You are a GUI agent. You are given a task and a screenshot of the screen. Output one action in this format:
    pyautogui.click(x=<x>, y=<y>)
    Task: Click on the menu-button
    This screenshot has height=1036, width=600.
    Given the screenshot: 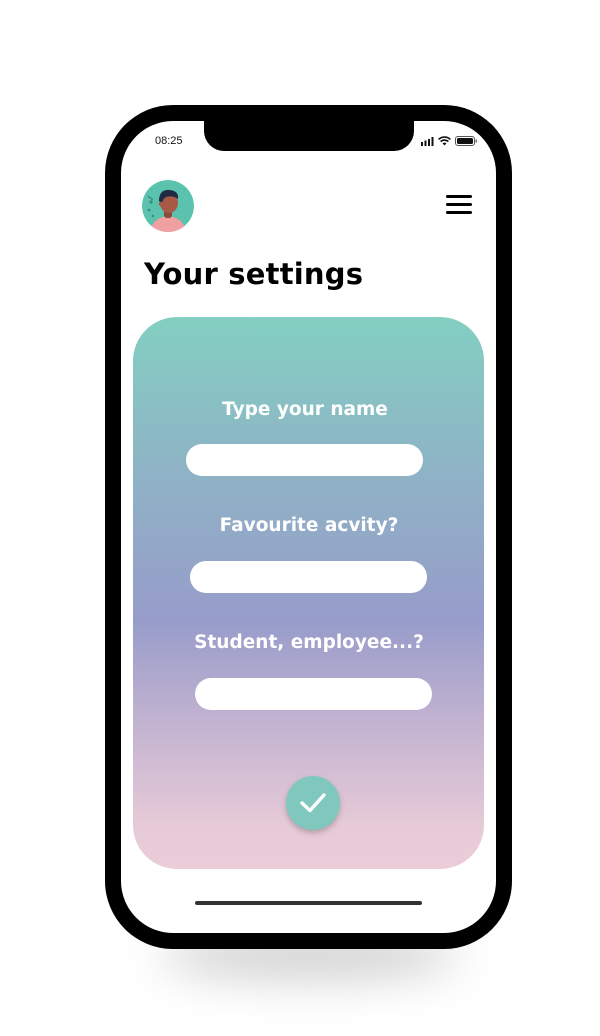 What is the action you would take?
    pyautogui.click(x=459, y=206)
    